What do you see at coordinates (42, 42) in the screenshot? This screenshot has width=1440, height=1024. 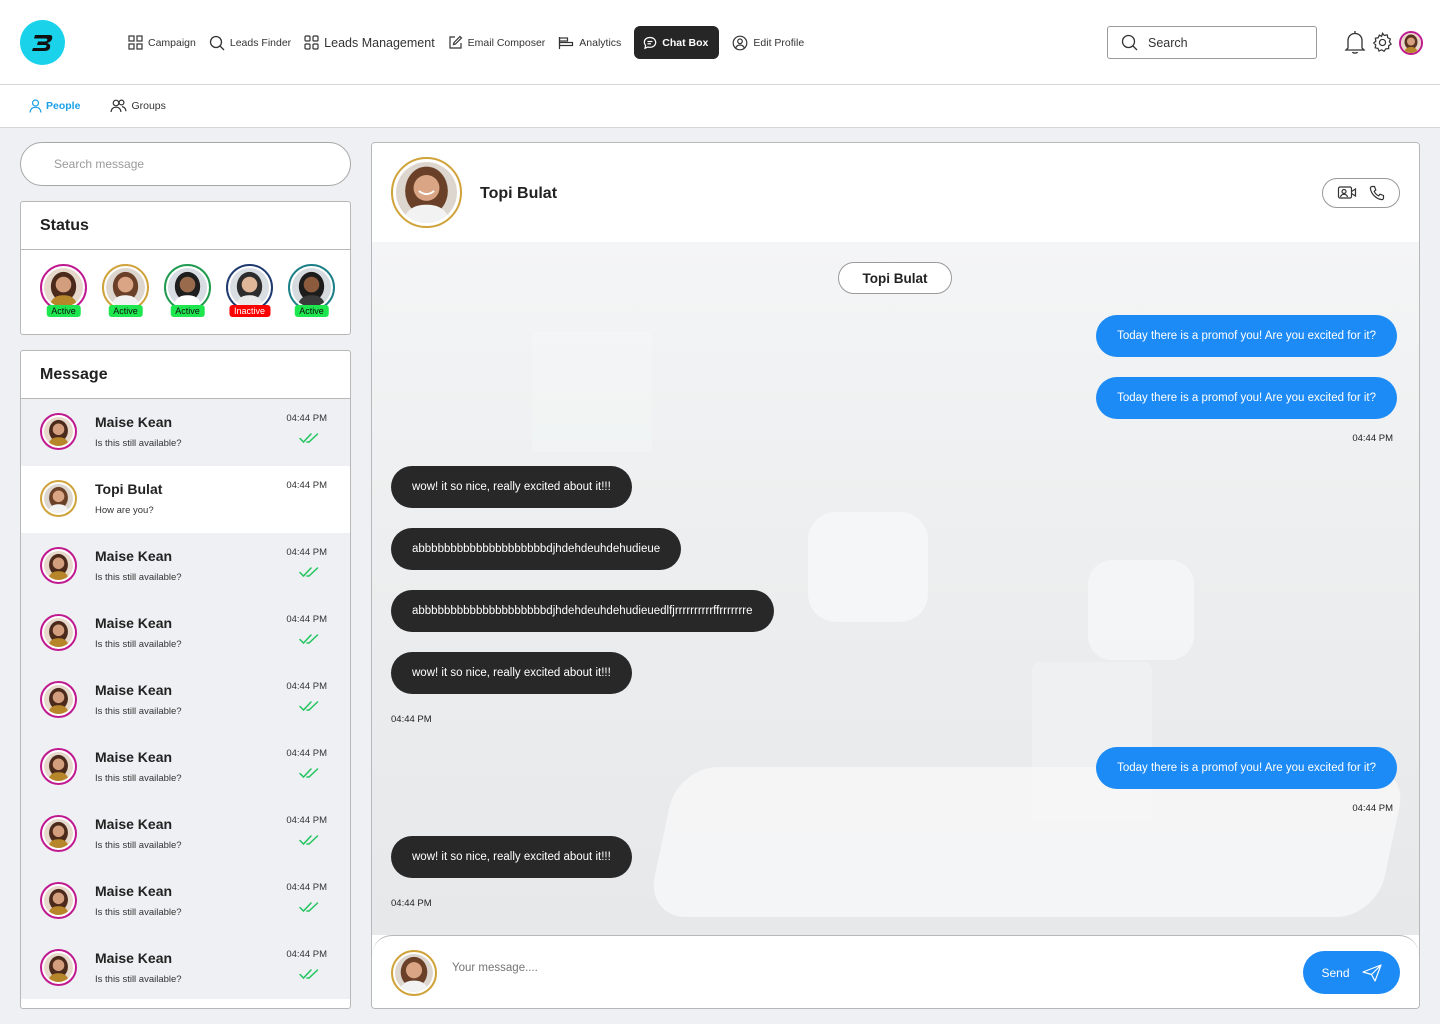 I see `brand-logo` at bounding box center [42, 42].